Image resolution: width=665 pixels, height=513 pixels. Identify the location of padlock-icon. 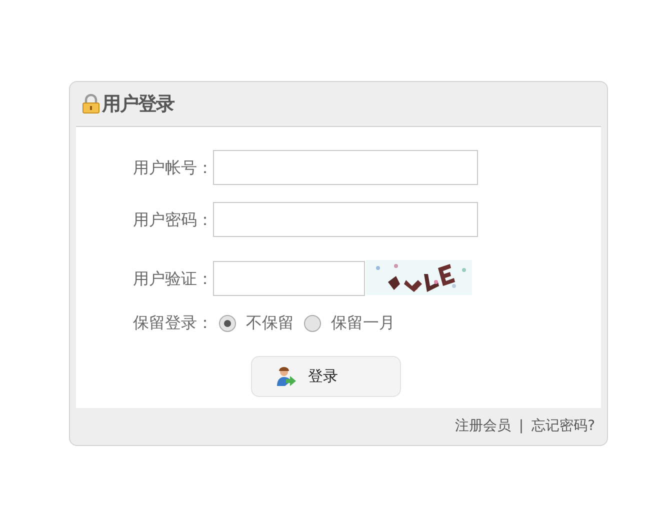
(91, 104).